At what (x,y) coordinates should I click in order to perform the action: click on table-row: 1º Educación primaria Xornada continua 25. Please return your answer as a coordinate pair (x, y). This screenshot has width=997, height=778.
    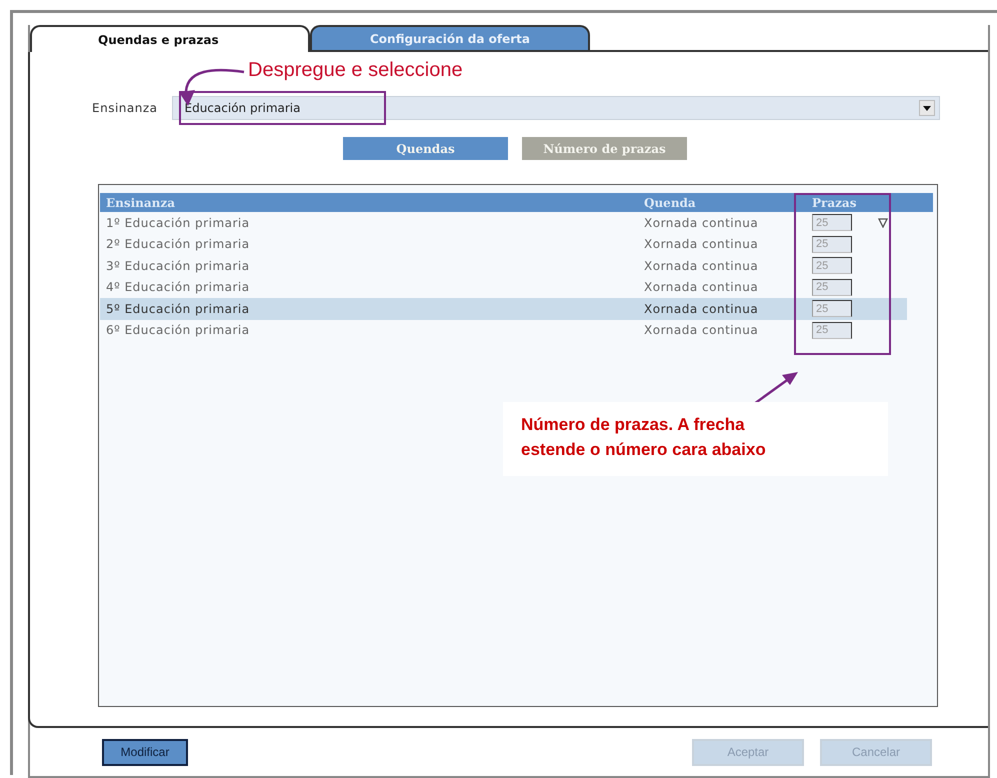
    Looking at the image, I should click on (503, 223).